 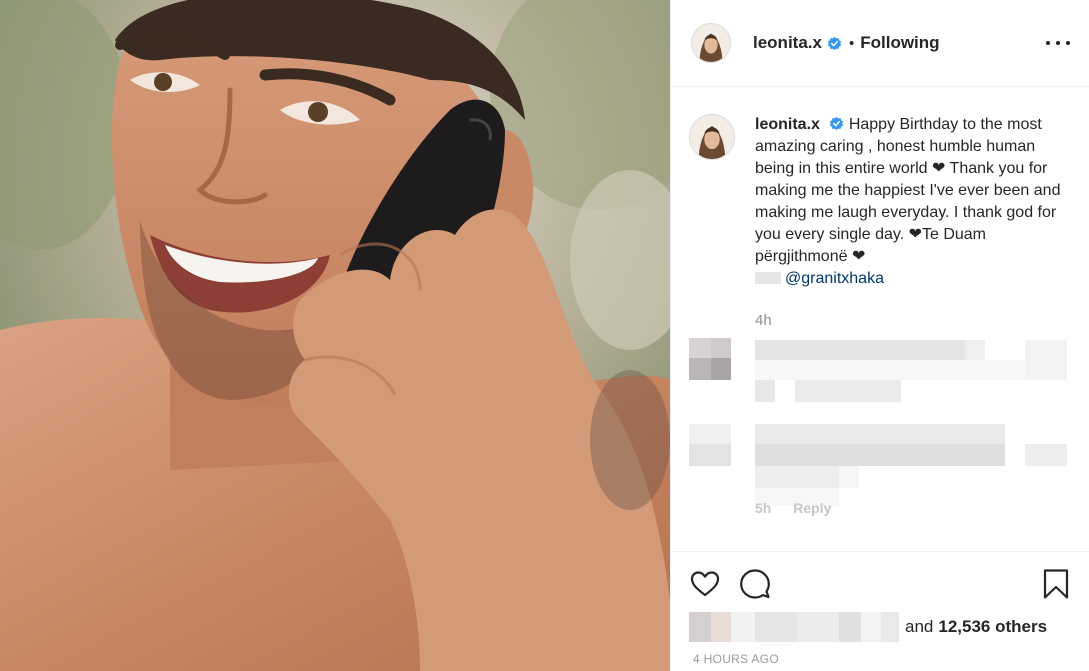 What do you see at coordinates (992, 627) in the screenshot?
I see `likes-count: 12,536 others` at bounding box center [992, 627].